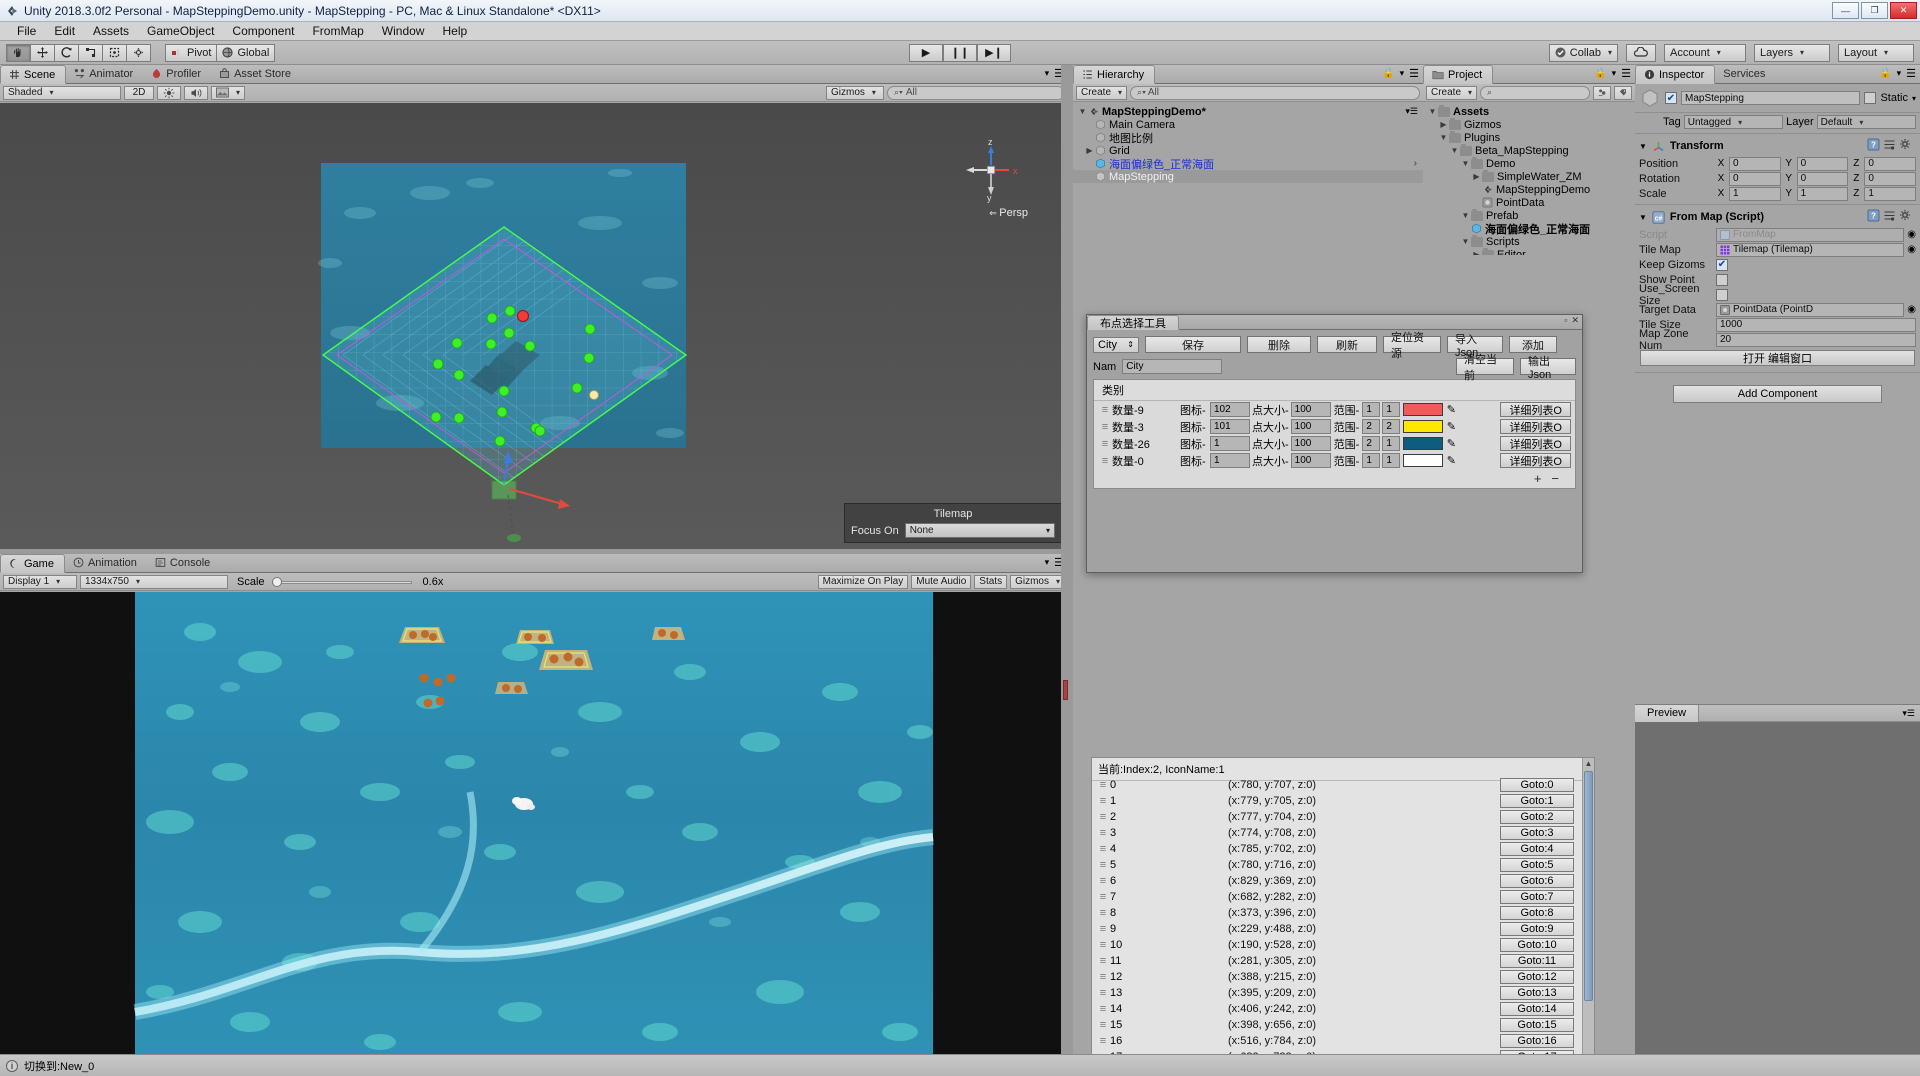 The width and height of the screenshot is (1920, 1076). Describe the element at coordinates (1911, 249) in the screenshot. I see `object-picker-icon: ◉` at that location.